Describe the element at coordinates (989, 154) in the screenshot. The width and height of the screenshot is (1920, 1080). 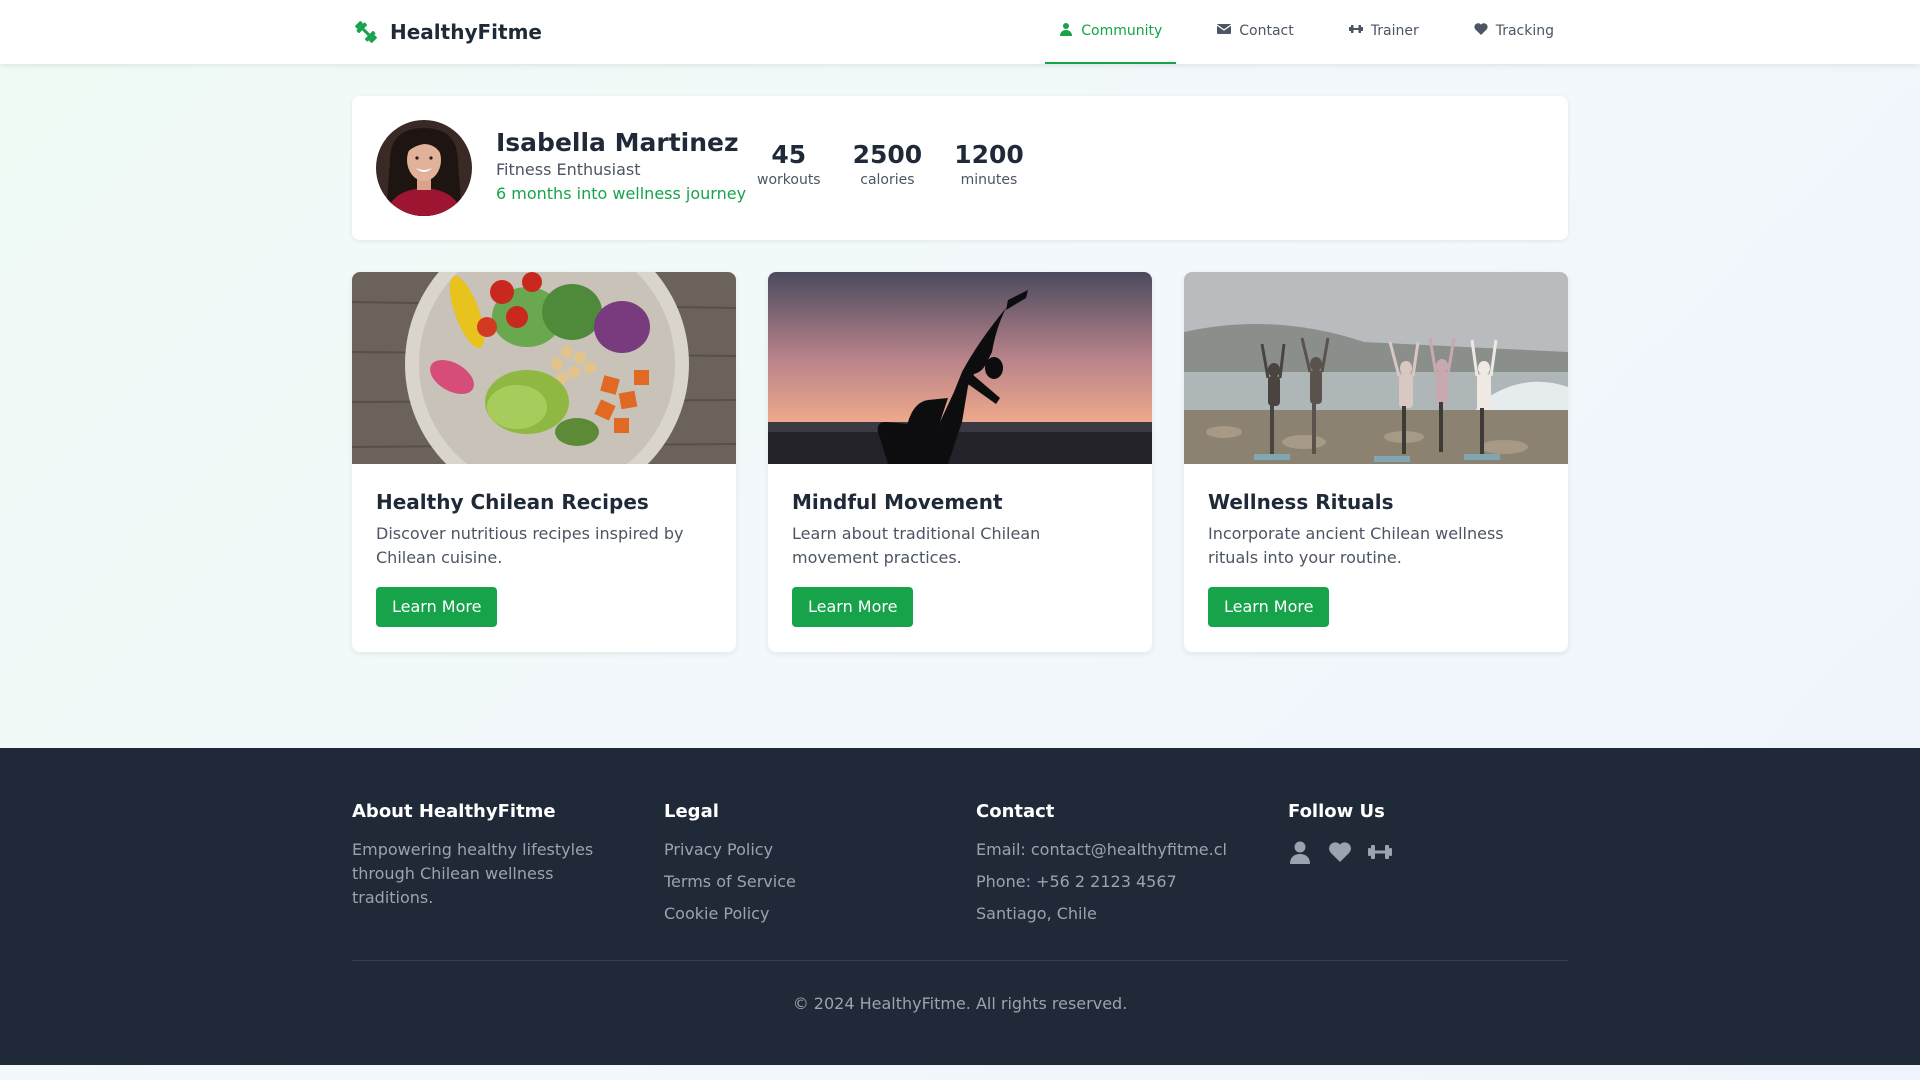
I see `stat-value: 1200` at that location.